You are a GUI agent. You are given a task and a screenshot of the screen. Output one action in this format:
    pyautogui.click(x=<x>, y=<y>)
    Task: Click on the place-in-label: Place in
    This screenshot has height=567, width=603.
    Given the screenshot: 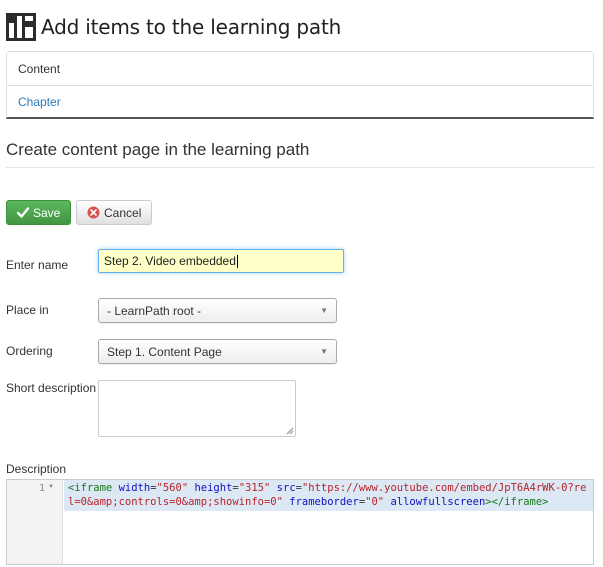 What is the action you would take?
    pyautogui.click(x=27, y=310)
    